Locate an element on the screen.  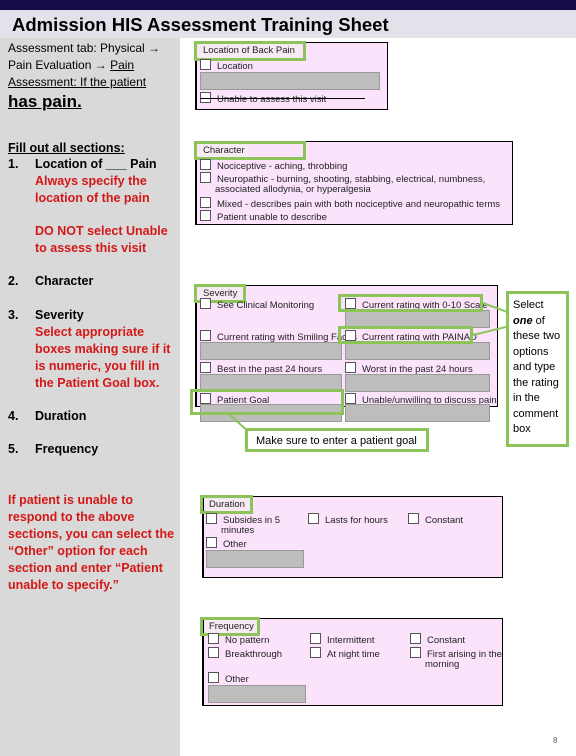
frequency-option: At night time is located at coordinates (345, 654).